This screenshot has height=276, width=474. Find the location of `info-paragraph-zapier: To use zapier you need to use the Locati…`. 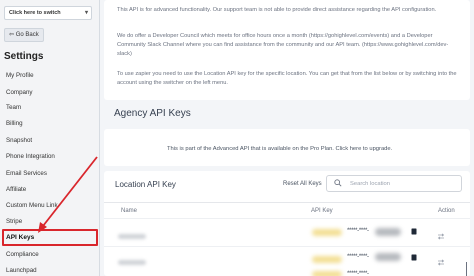

info-paragraph-zapier: To use zapier you need to use the Locati… is located at coordinates (287, 78).